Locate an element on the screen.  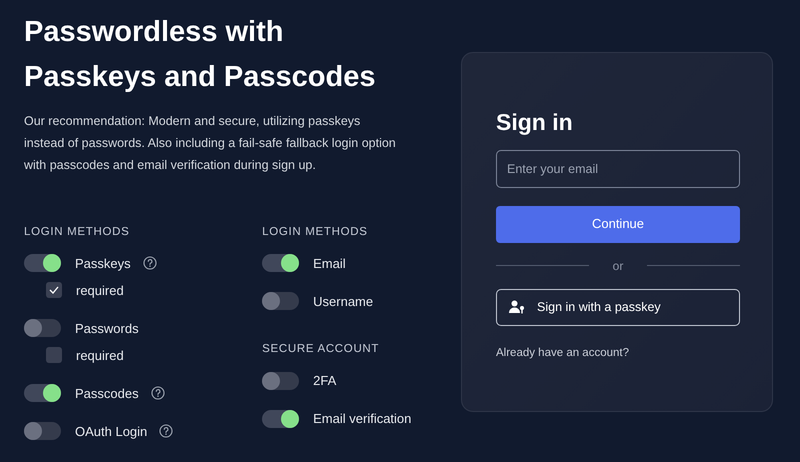
passkey-button: Sign in with a passkey is located at coordinates (618, 307).